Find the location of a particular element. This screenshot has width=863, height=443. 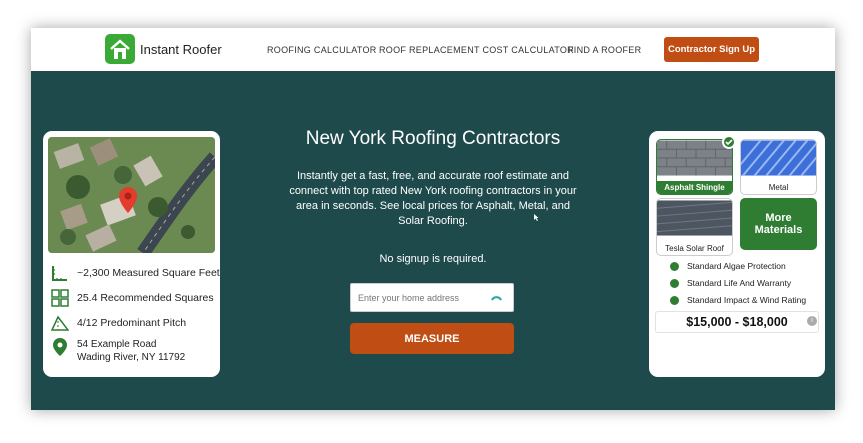

feature-impact: Standard Impact & Wind Rating is located at coordinates (738, 300).